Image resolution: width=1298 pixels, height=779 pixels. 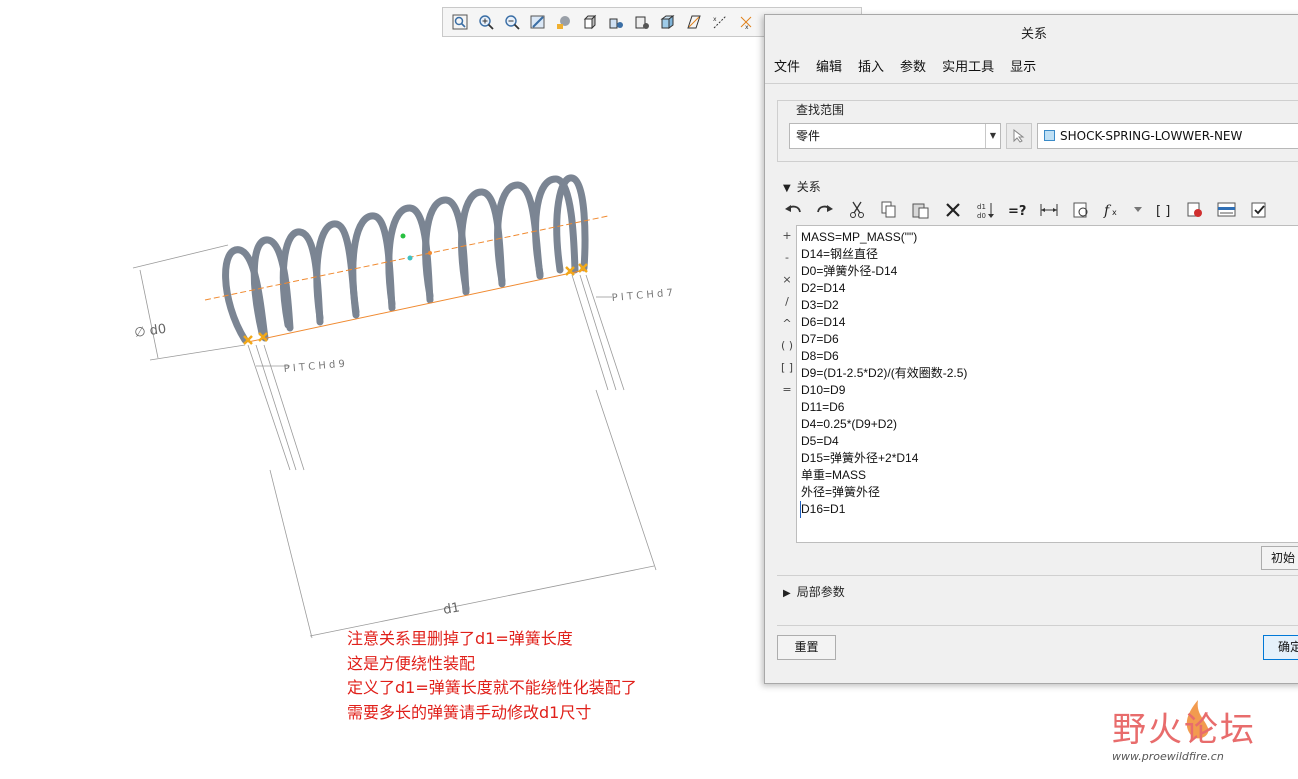 What do you see at coordinates (1049, 135) in the screenshot?
I see `part-icon` at bounding box center [1049, 135].